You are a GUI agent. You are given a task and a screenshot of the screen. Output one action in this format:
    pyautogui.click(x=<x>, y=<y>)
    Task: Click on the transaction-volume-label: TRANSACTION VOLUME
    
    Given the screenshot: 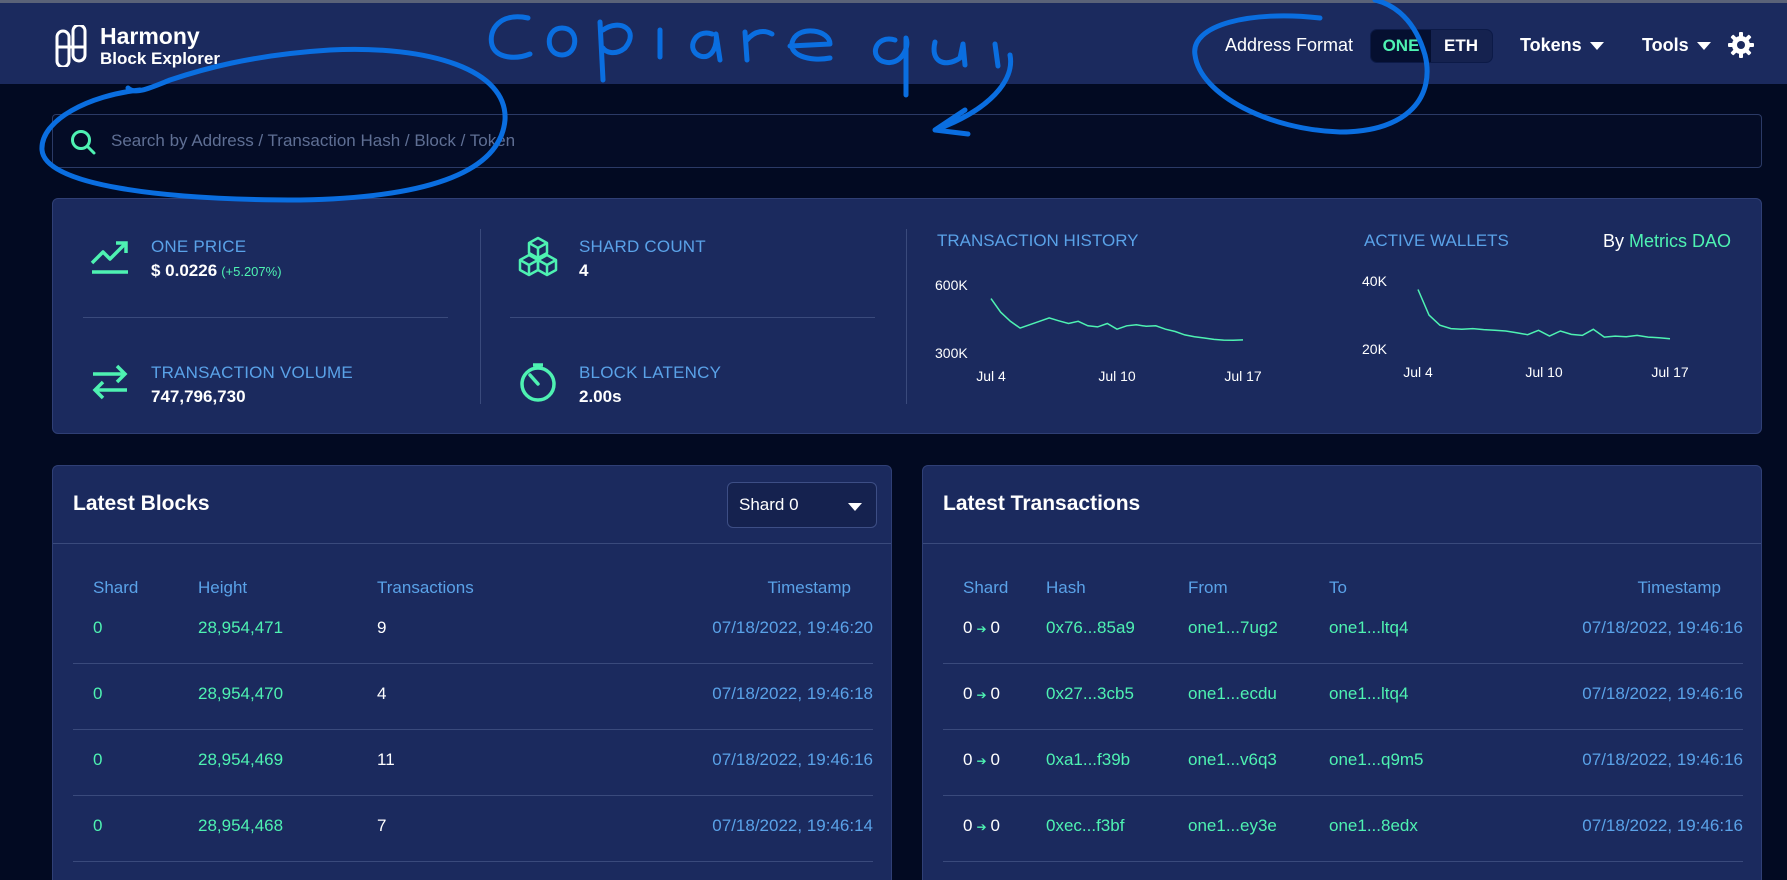 What is the action you would take?
    pyautogui.click(x=252, y=372)
    